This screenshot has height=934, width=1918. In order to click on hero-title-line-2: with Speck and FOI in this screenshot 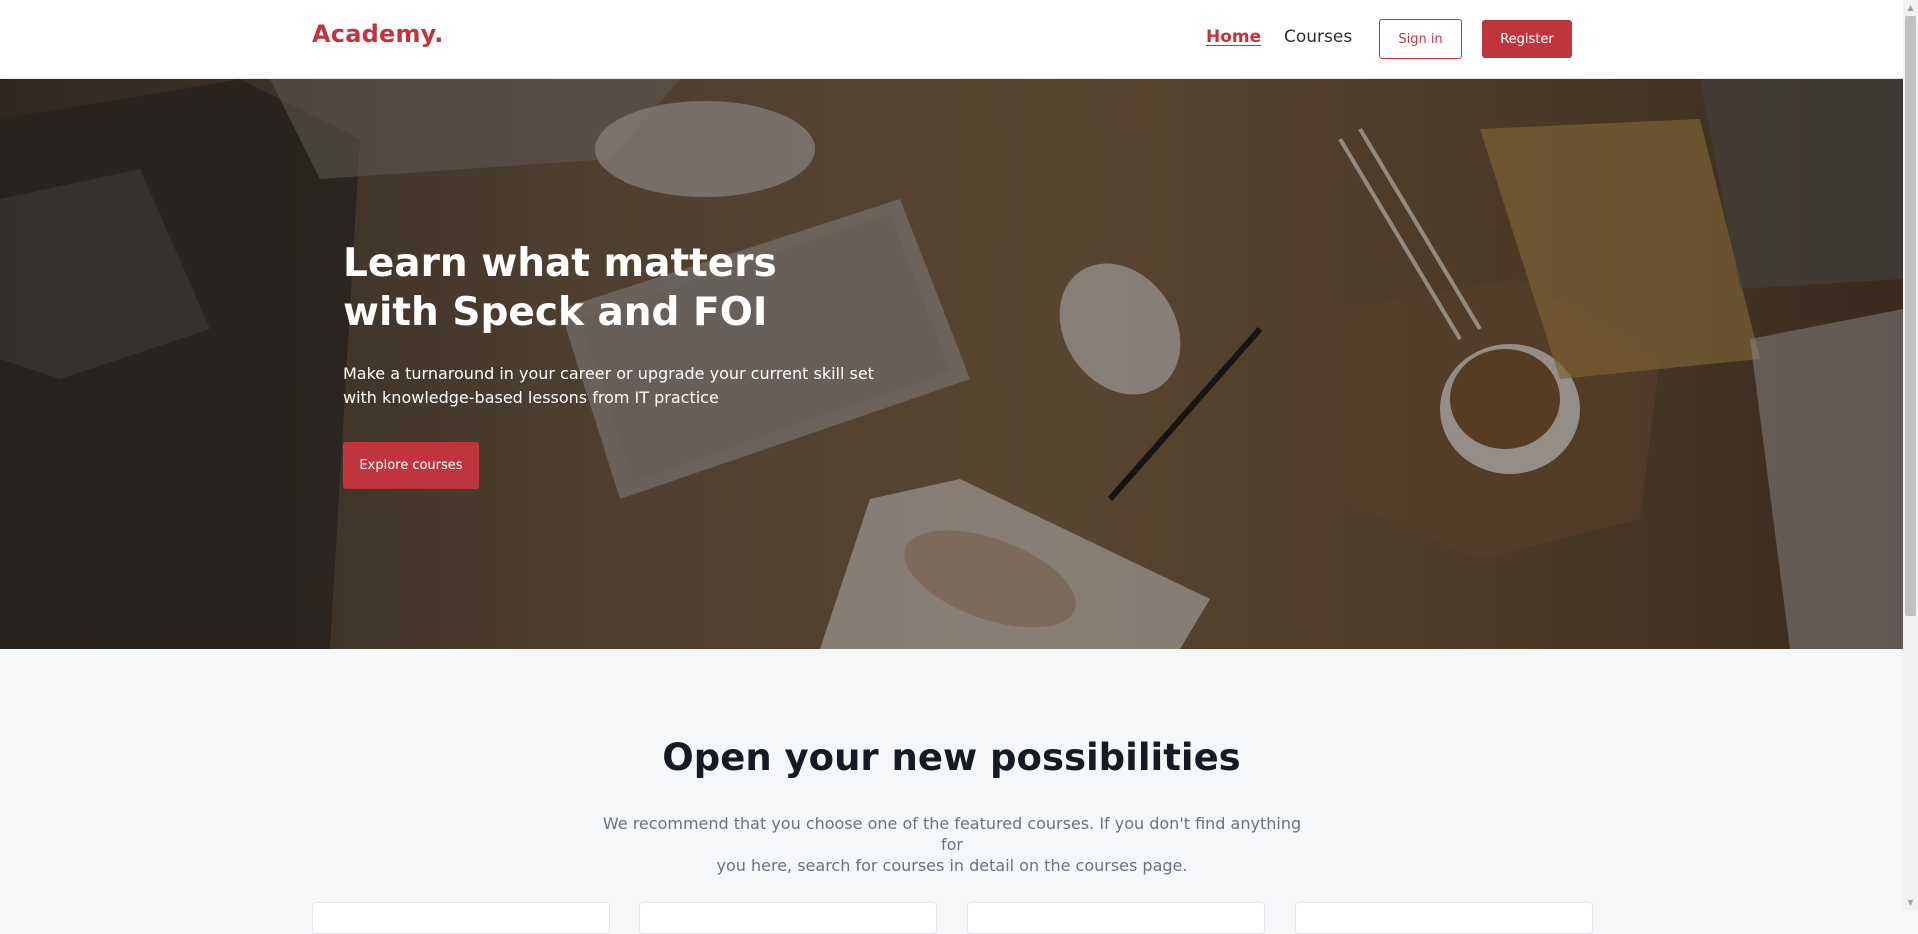, I will do `click(555, 312)`.